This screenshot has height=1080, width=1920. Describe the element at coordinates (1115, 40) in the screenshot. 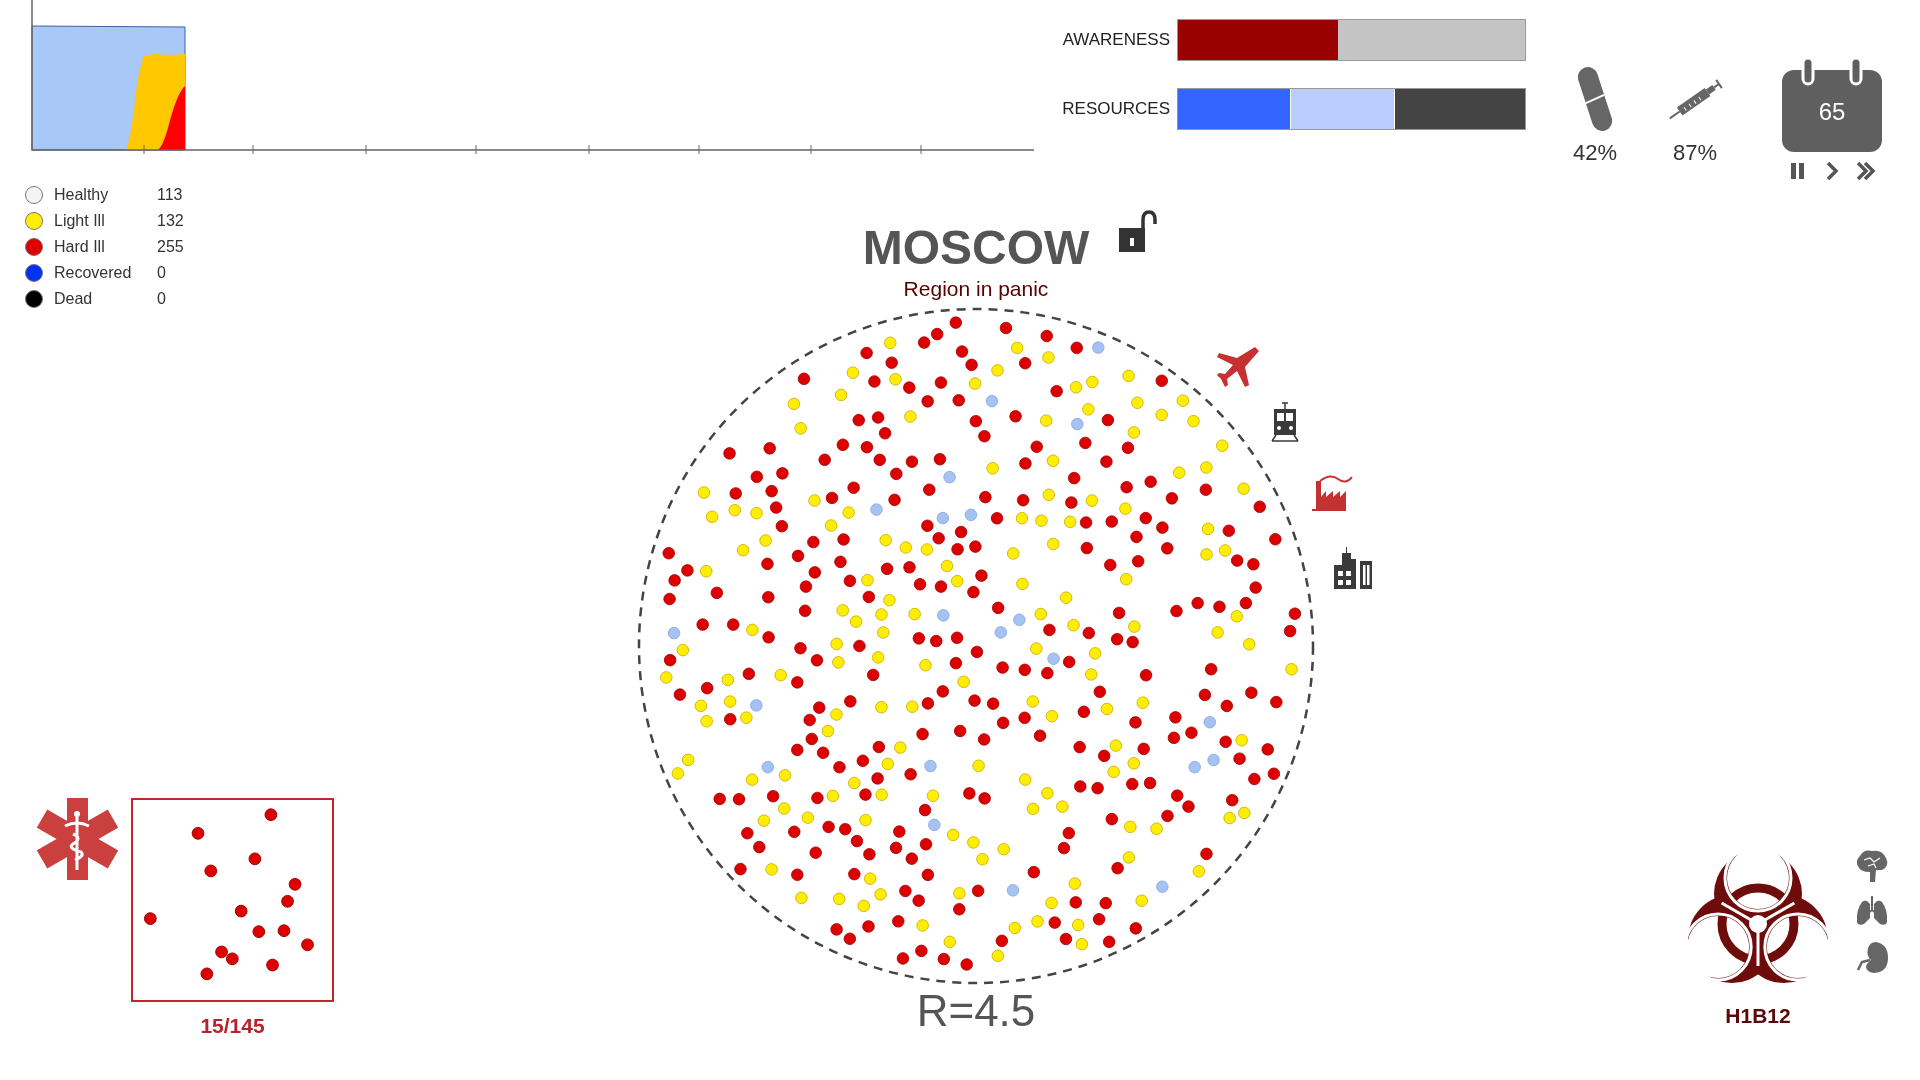

I see `meter-label: AWARENESS` at that location.